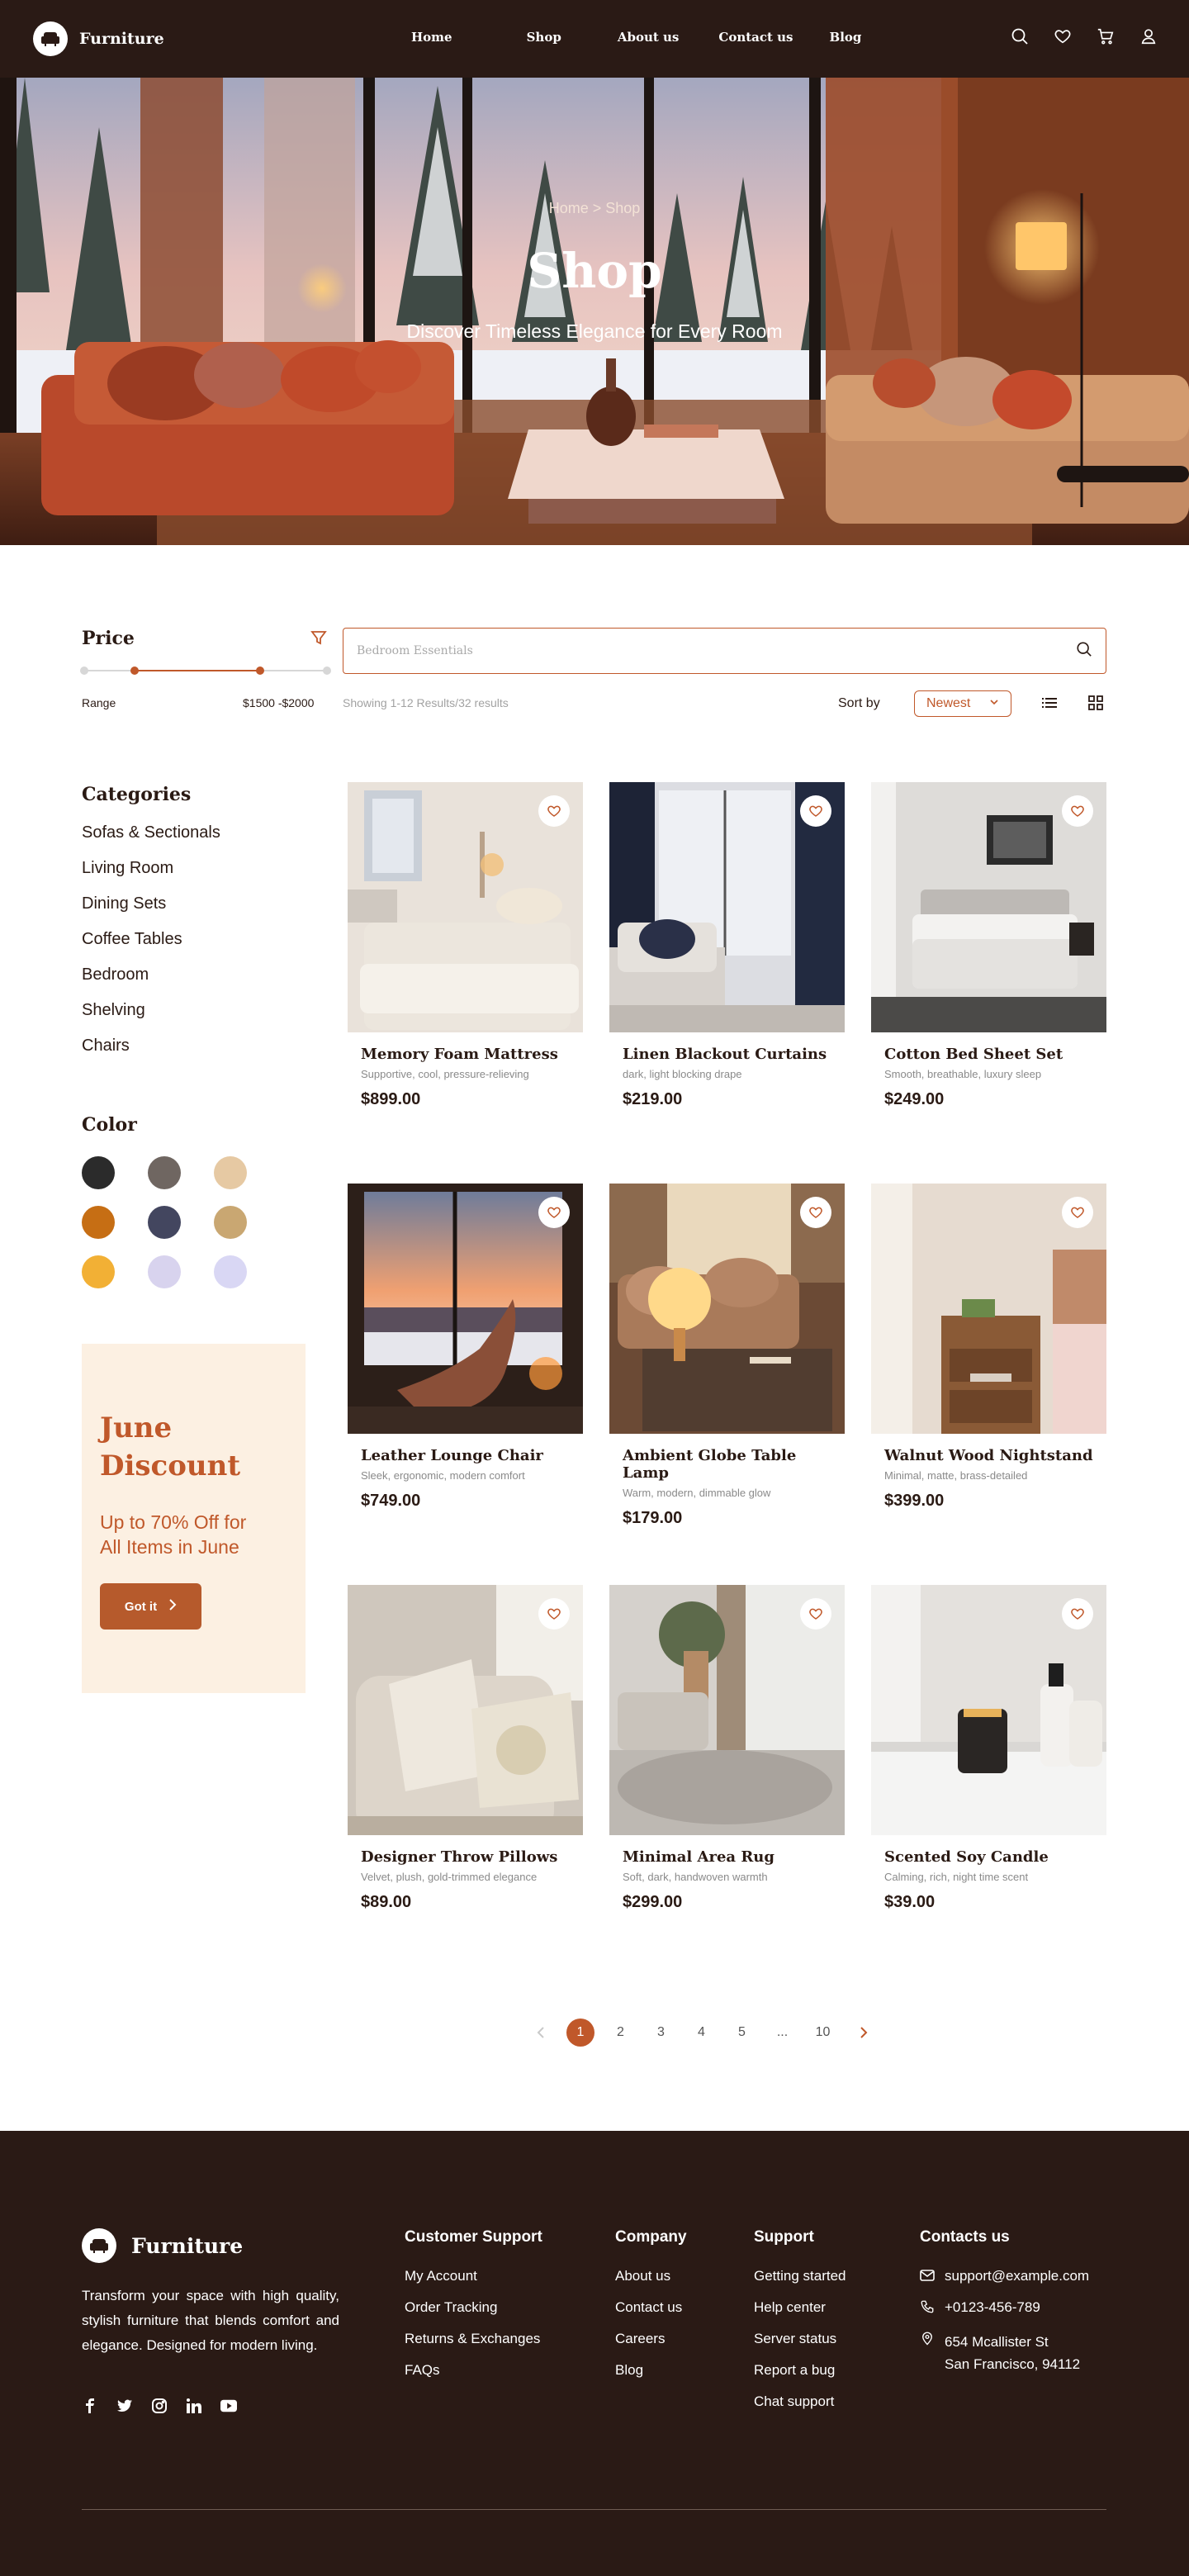 The height and width of the screenshot is (2576, 1189). I want to click on product-name: Linen Blackout Curtains, so click(734, 1054).